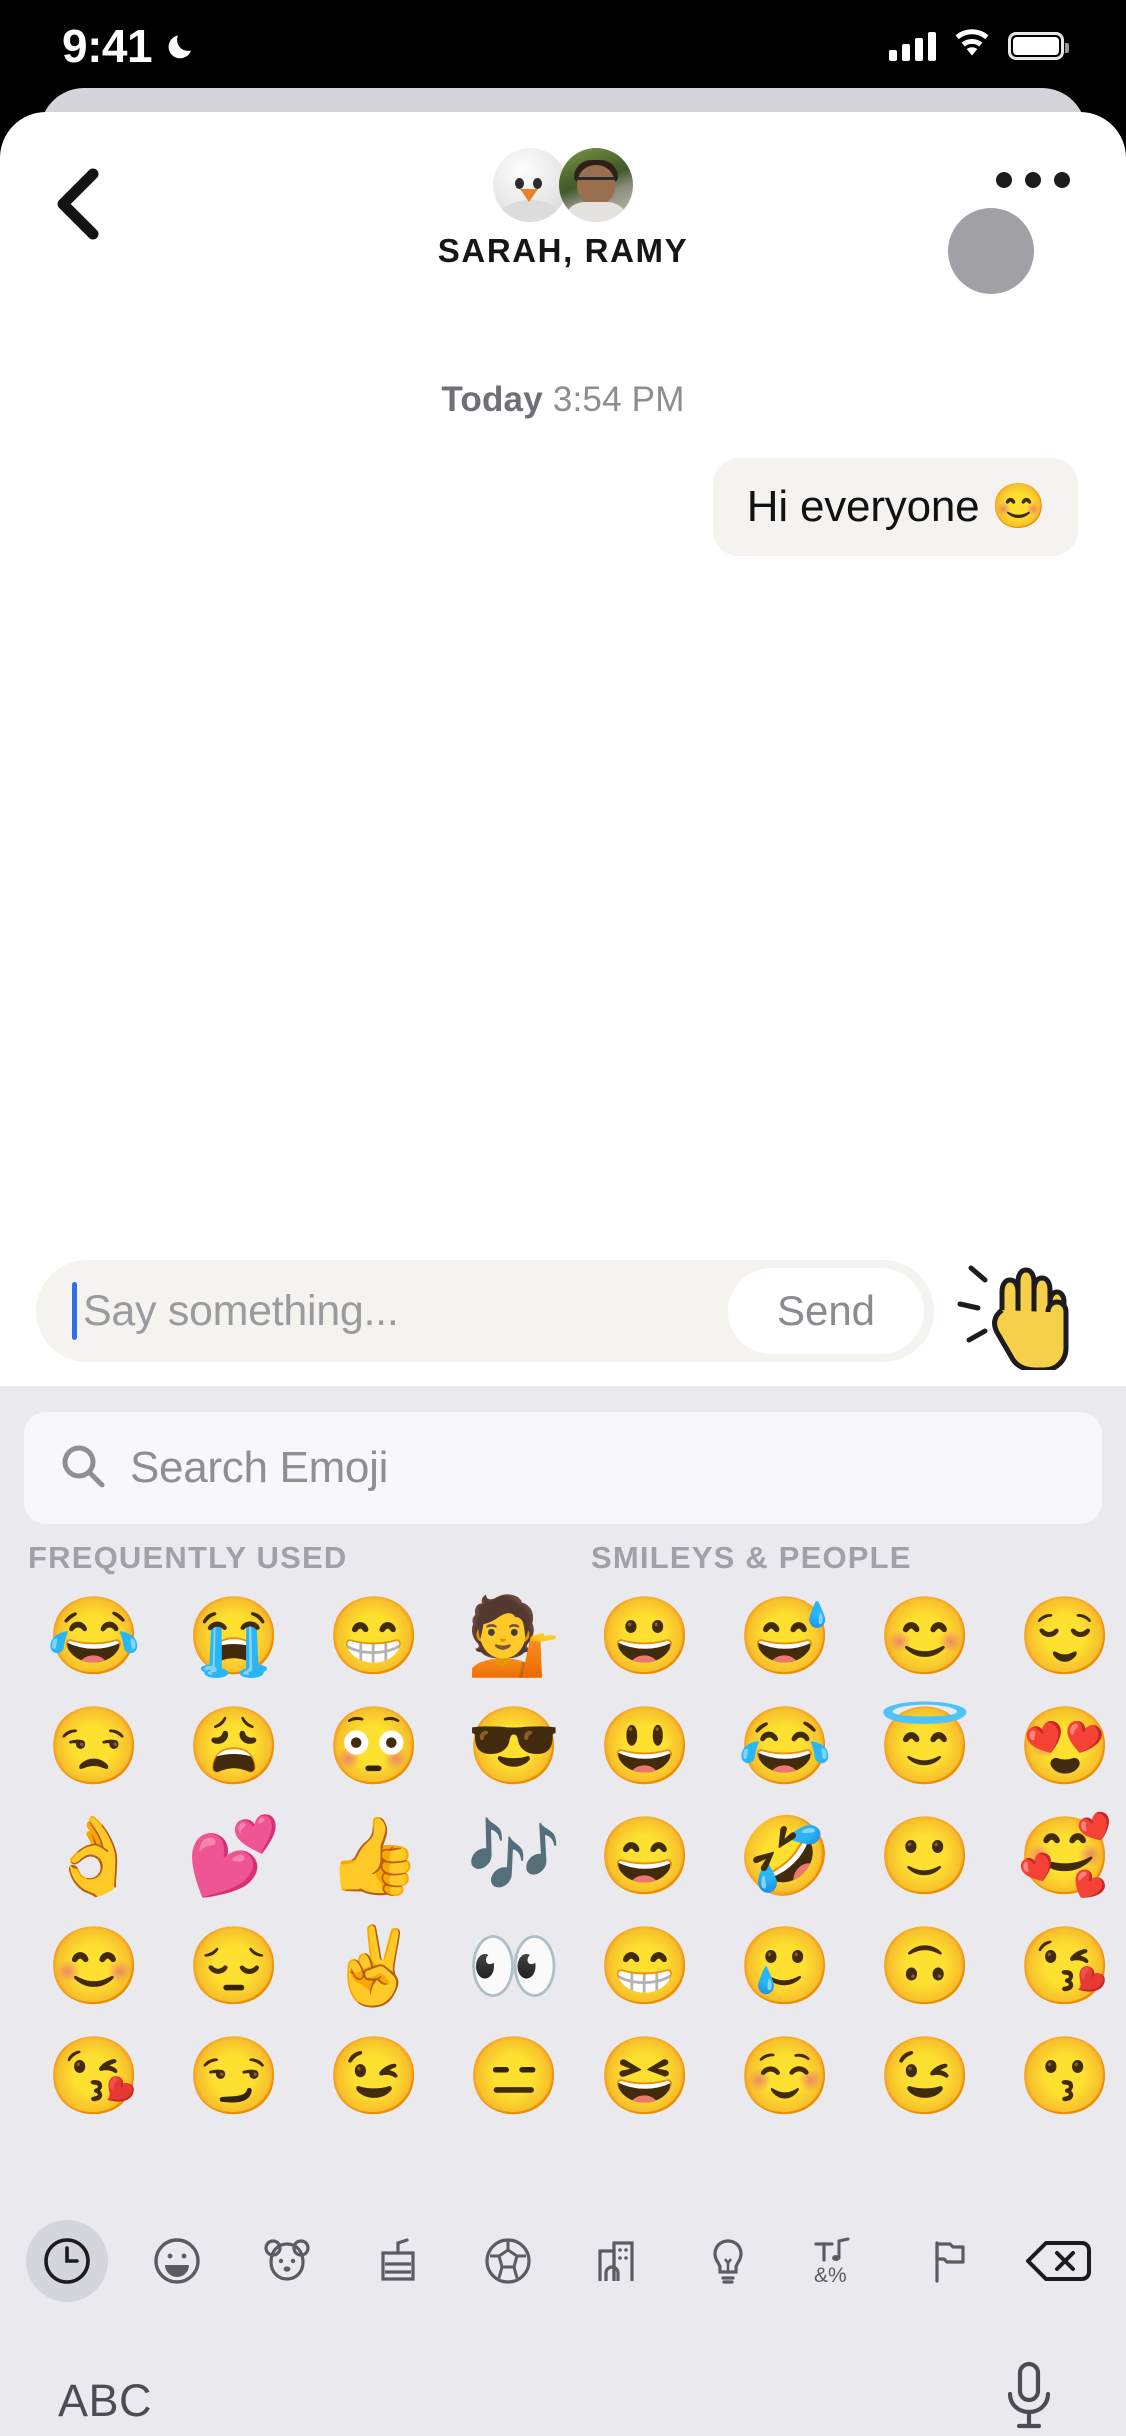  Describe the element at coordinates (105, 2401) in the screenshot. I see `abc-key: ABC` at that location.